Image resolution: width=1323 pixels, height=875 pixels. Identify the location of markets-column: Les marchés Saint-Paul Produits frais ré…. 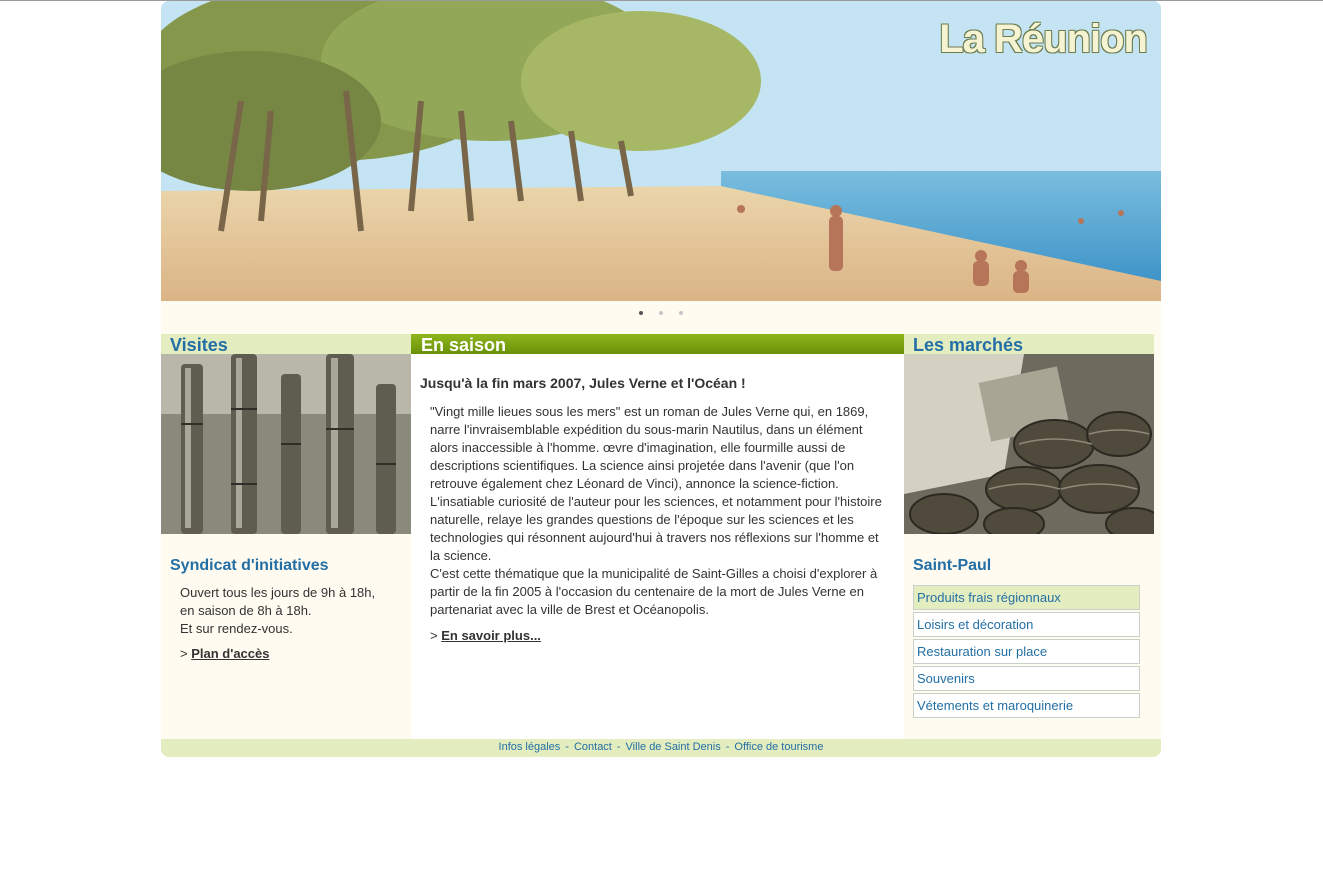
(1029, 536).